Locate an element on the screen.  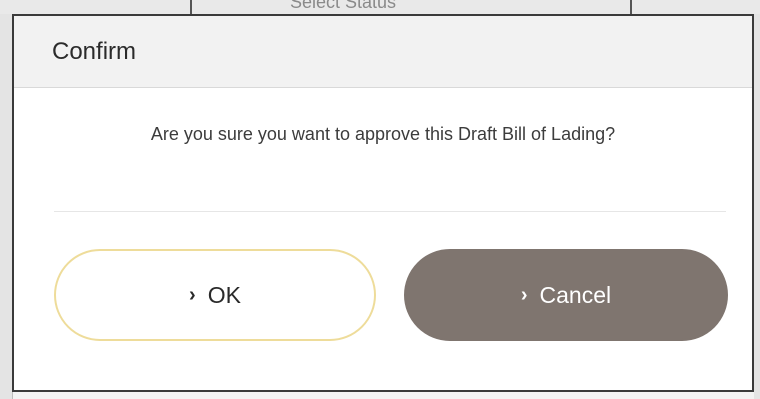
dialog-divider is located at coordinates (390, 211).